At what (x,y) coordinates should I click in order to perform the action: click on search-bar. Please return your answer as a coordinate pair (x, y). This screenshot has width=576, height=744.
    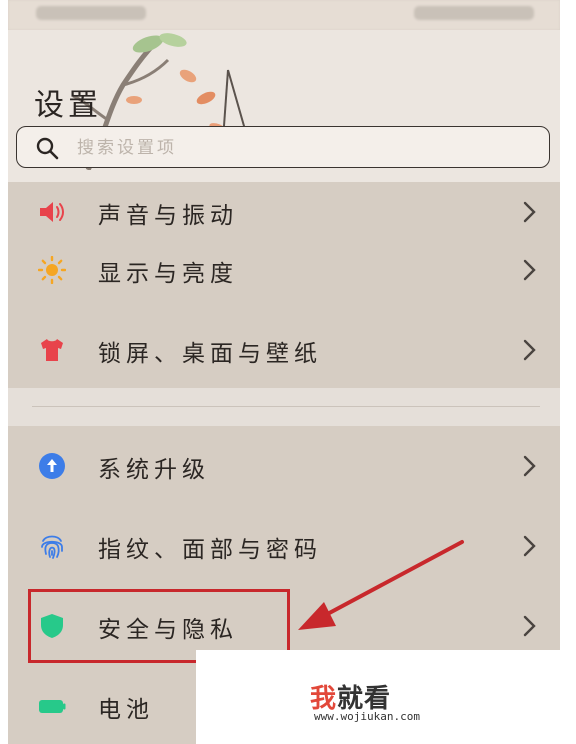
    Looking at the image, I should click on (283, 147).